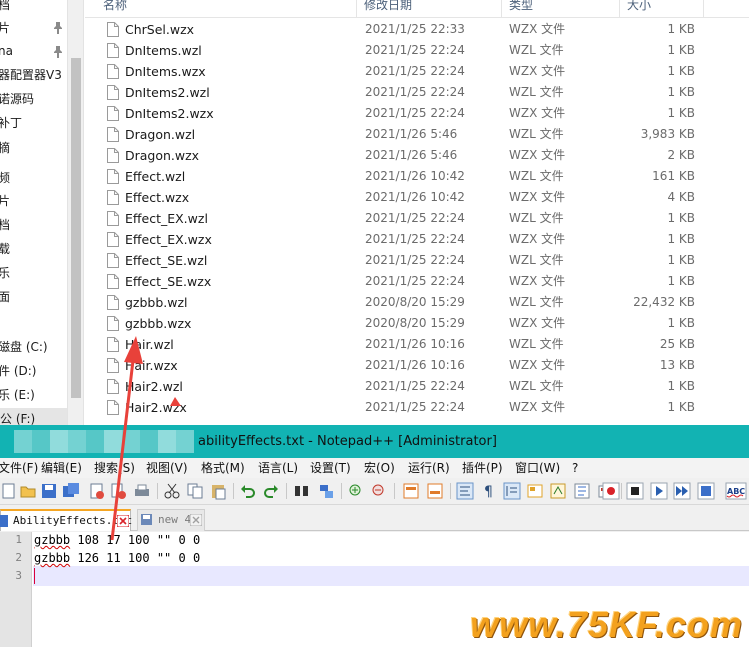  What do you see at coordinates (171, 520) in the screenshot?
I see `tab-new-4: new 4` at bounding box center [171, 520].